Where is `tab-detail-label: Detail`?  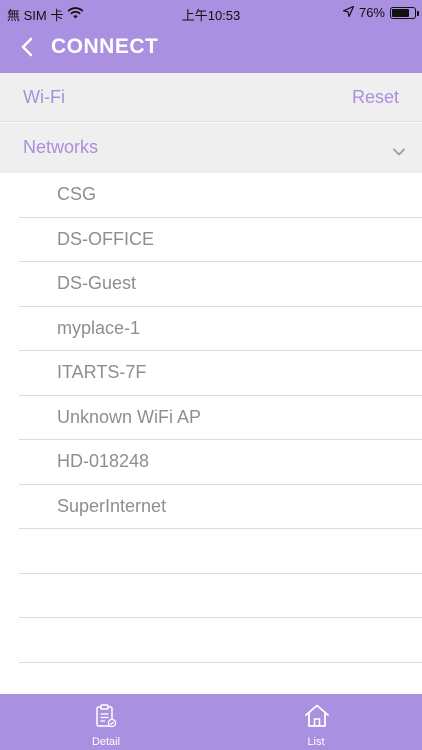 tab-detail-label: Detail is located at coordinates (106, 742).